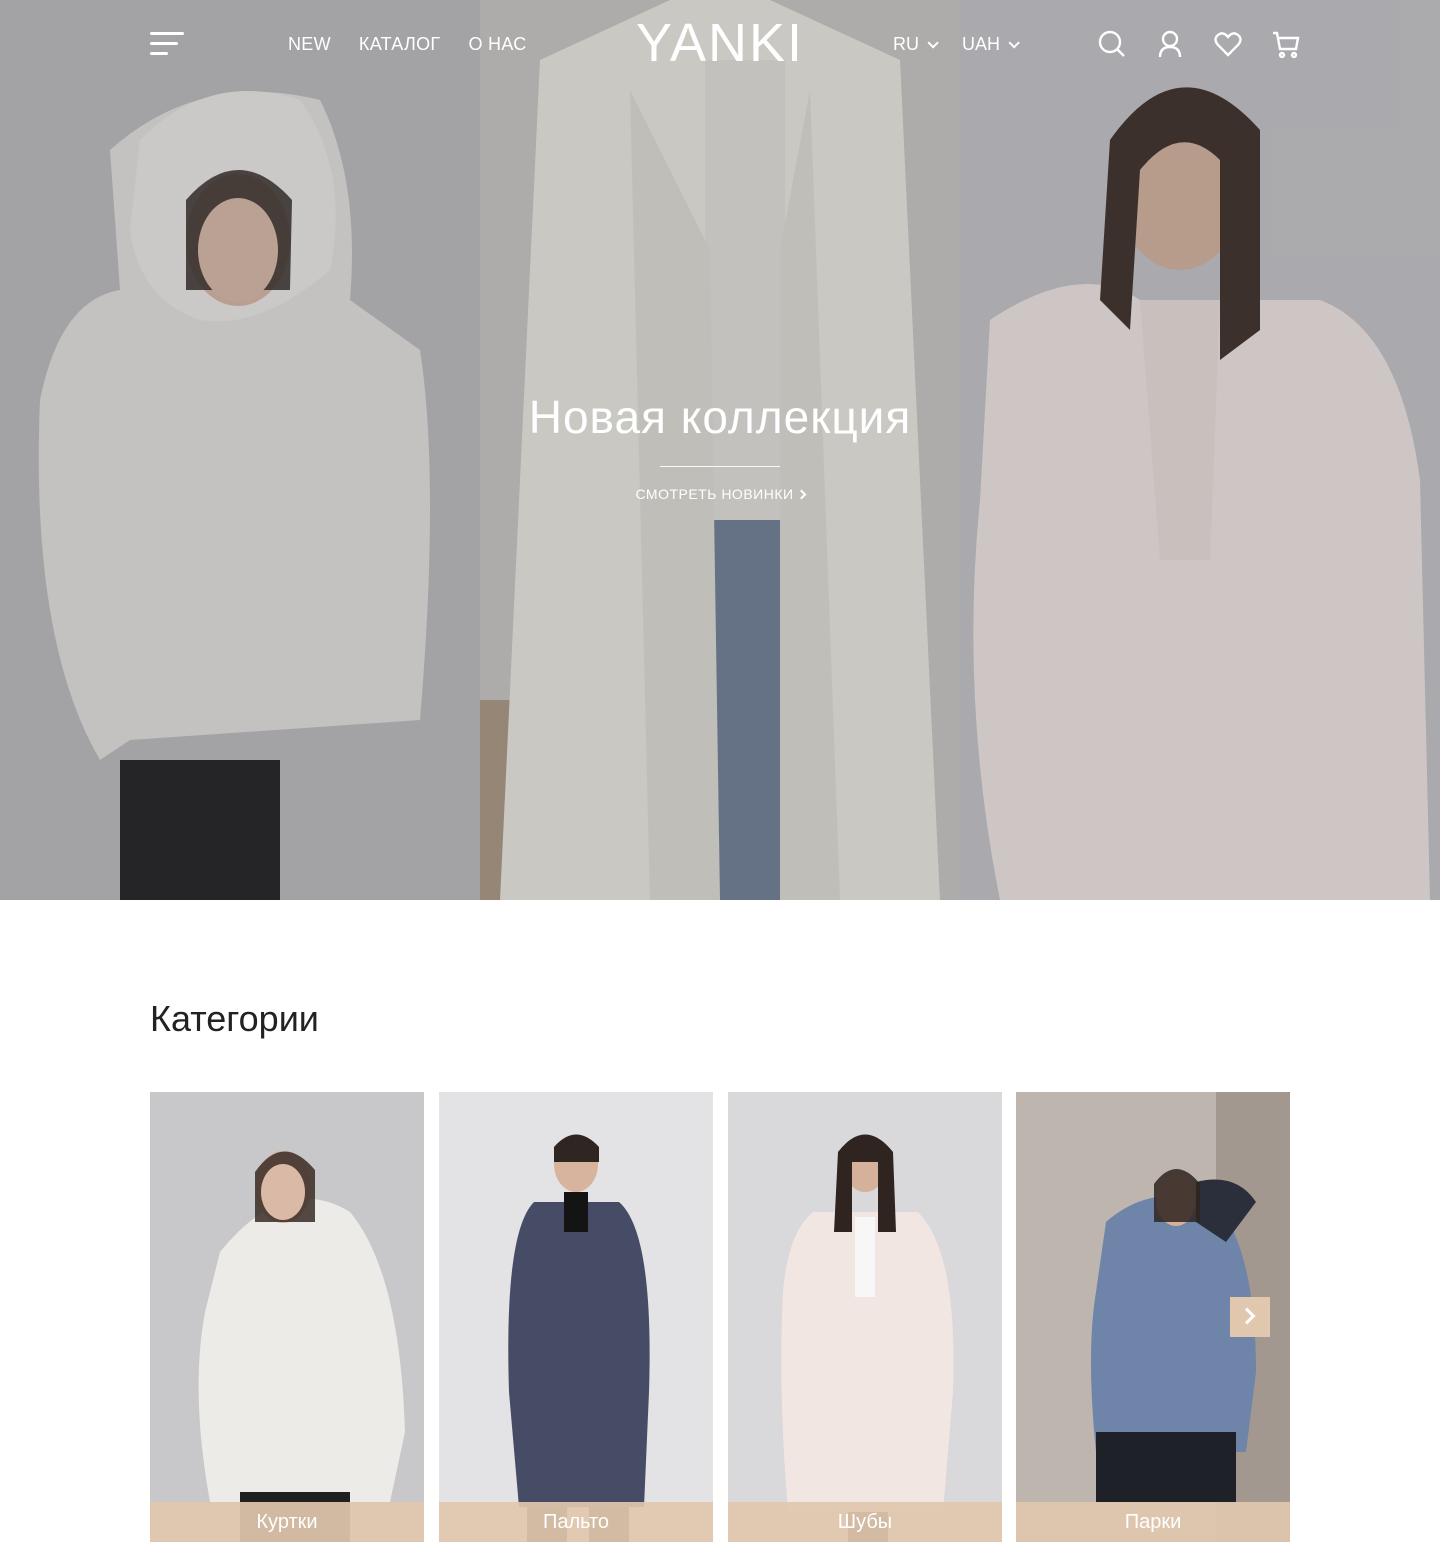 This screenshot has height=1552, width=1440. I want to click on category-label: Куртки, so click(287, 1522).